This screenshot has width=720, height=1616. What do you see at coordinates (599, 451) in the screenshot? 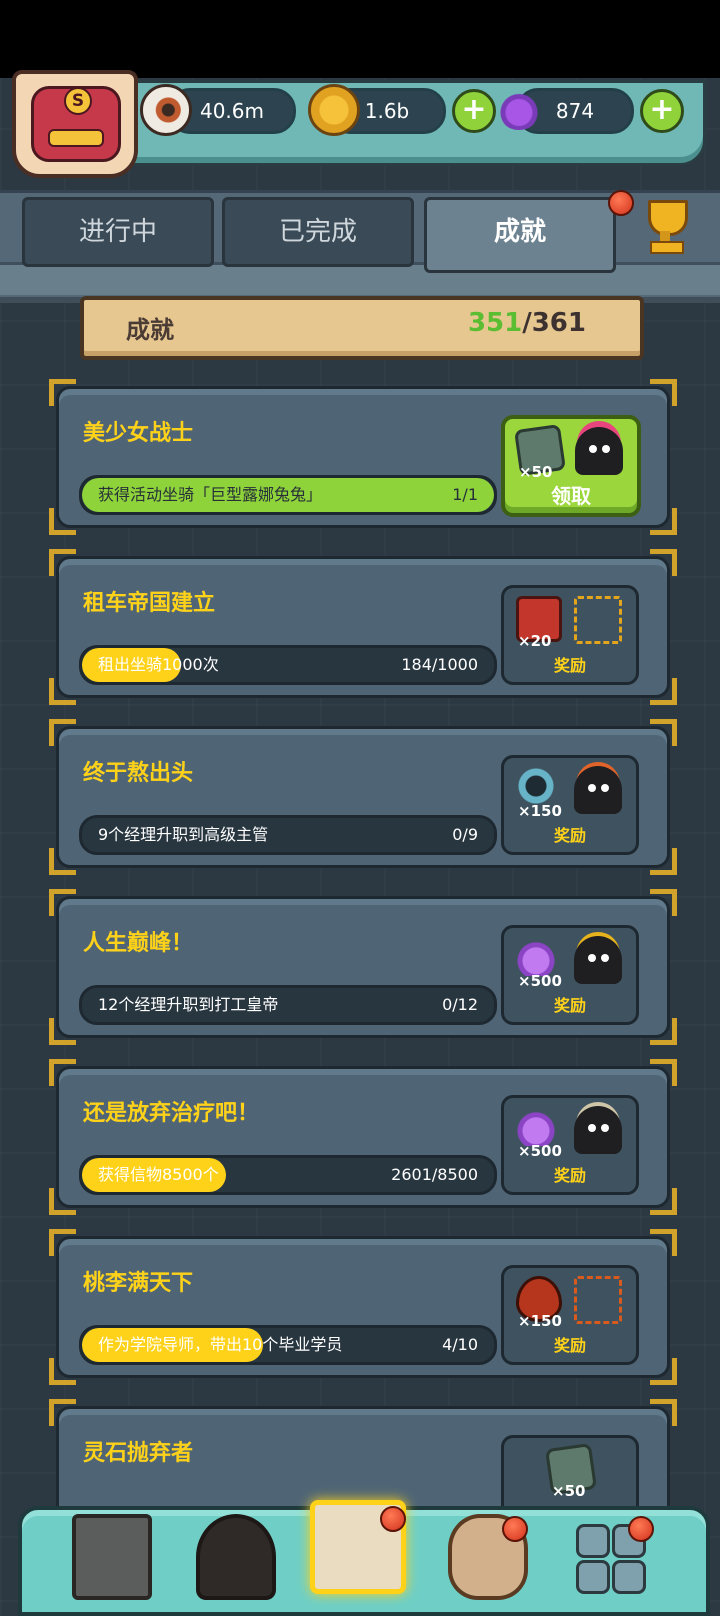
I see `pink-monster-icon` at bounding box center [599, 451].